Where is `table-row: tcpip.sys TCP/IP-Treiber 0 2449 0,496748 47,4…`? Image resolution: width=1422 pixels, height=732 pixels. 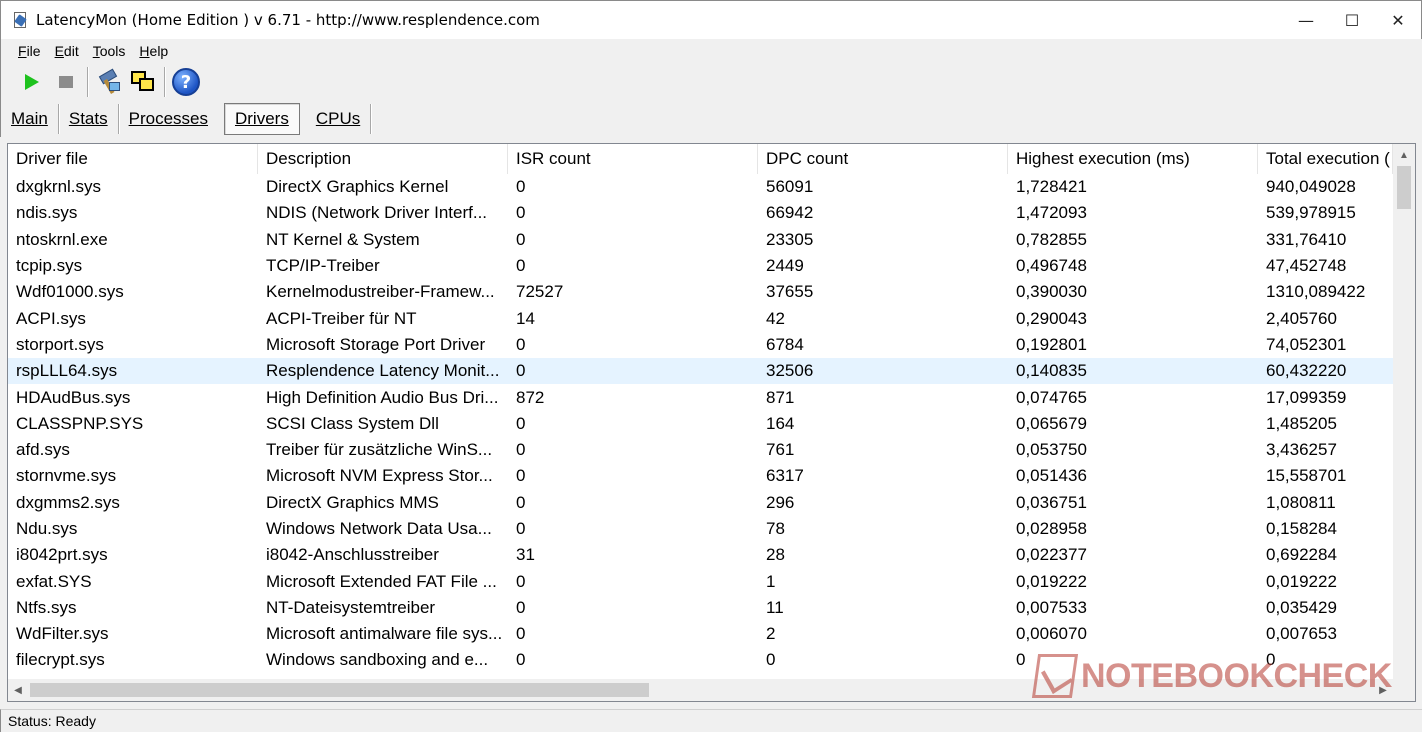 table-row: tcpip.sys TCP/IP-Treiber 0 2449 0,496748 47,4… is located at coordinates (700, 266).